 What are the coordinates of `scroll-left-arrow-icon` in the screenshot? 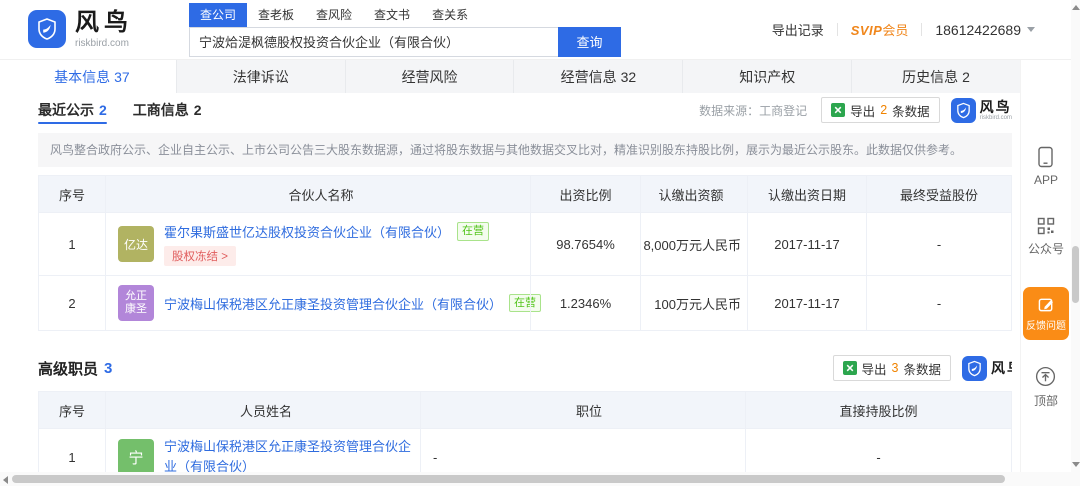 It's located at (5, 480).